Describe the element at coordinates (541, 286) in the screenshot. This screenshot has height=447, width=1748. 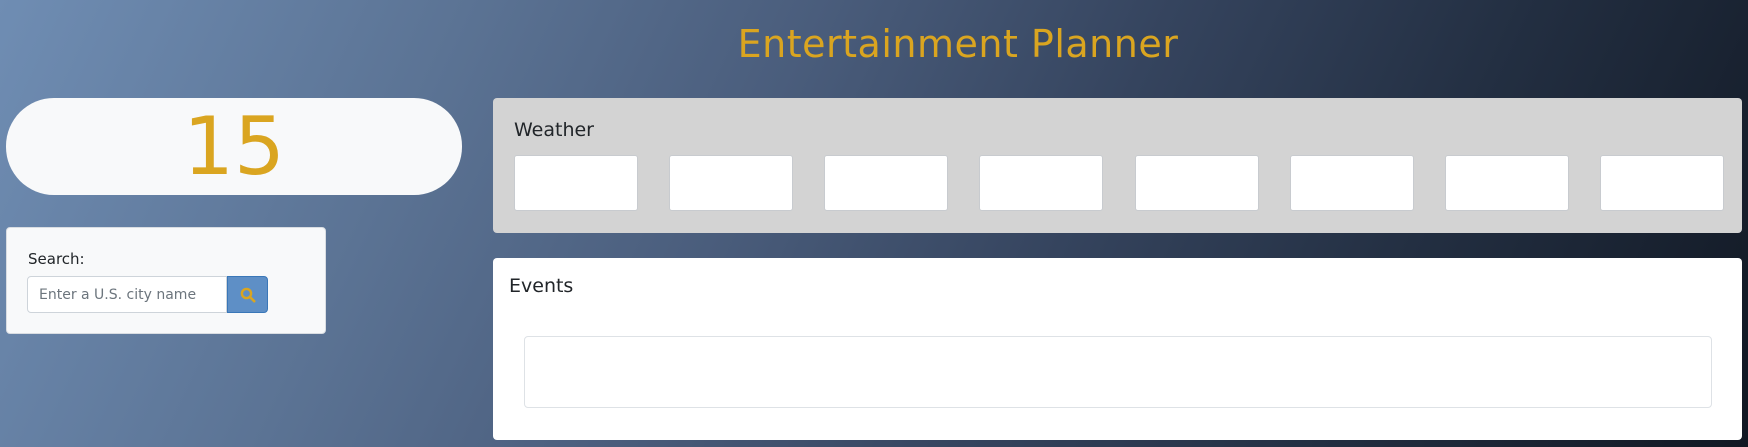
I see `events-title: Events` at that location.